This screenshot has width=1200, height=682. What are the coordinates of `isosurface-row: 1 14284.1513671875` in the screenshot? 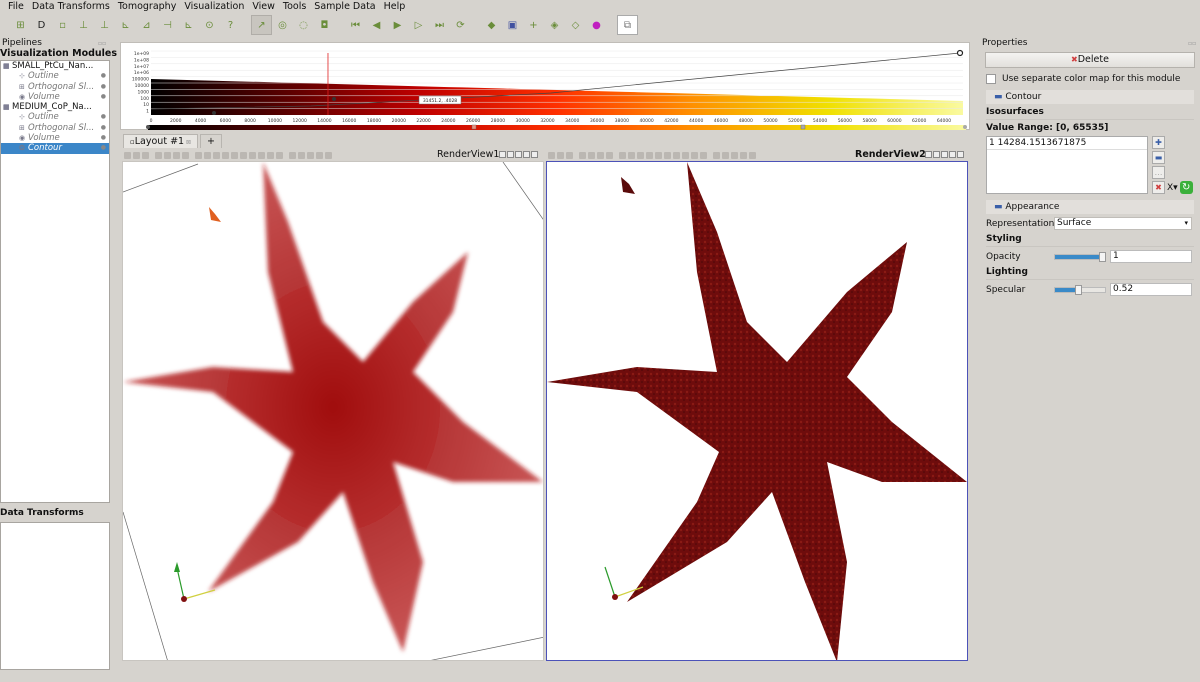 It's located at (1067, 143).